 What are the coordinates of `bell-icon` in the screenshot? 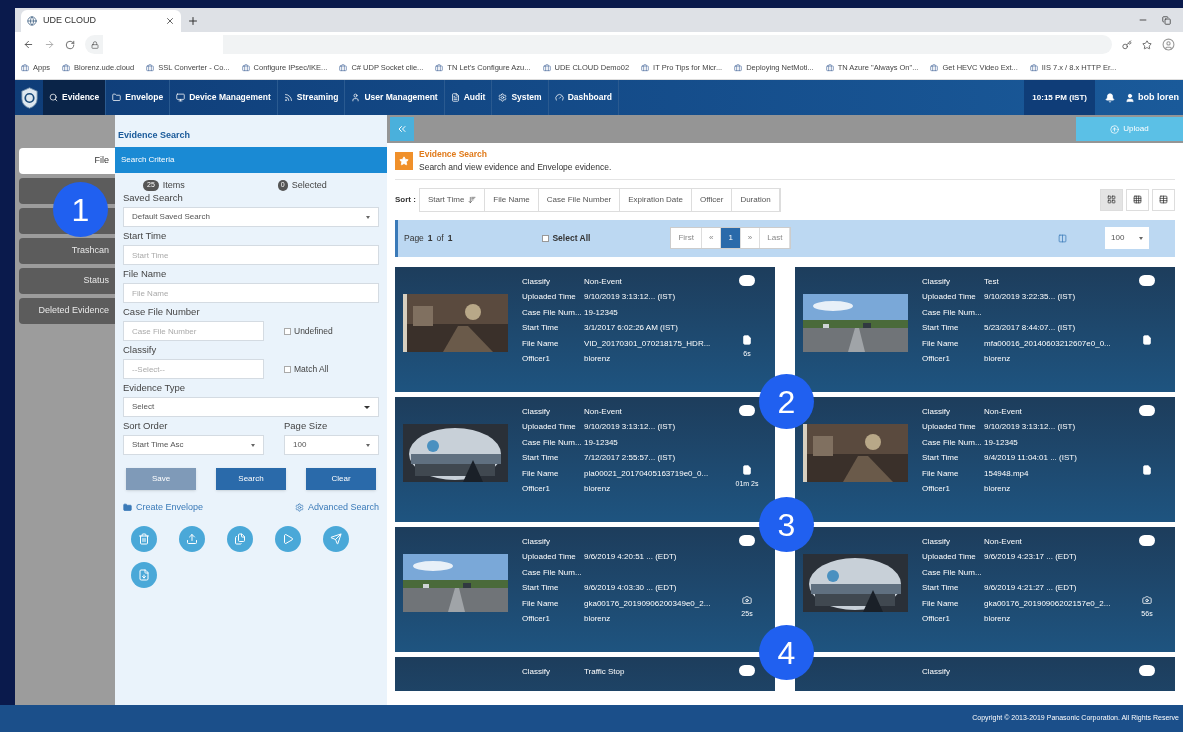 It's located at (1110, 97).